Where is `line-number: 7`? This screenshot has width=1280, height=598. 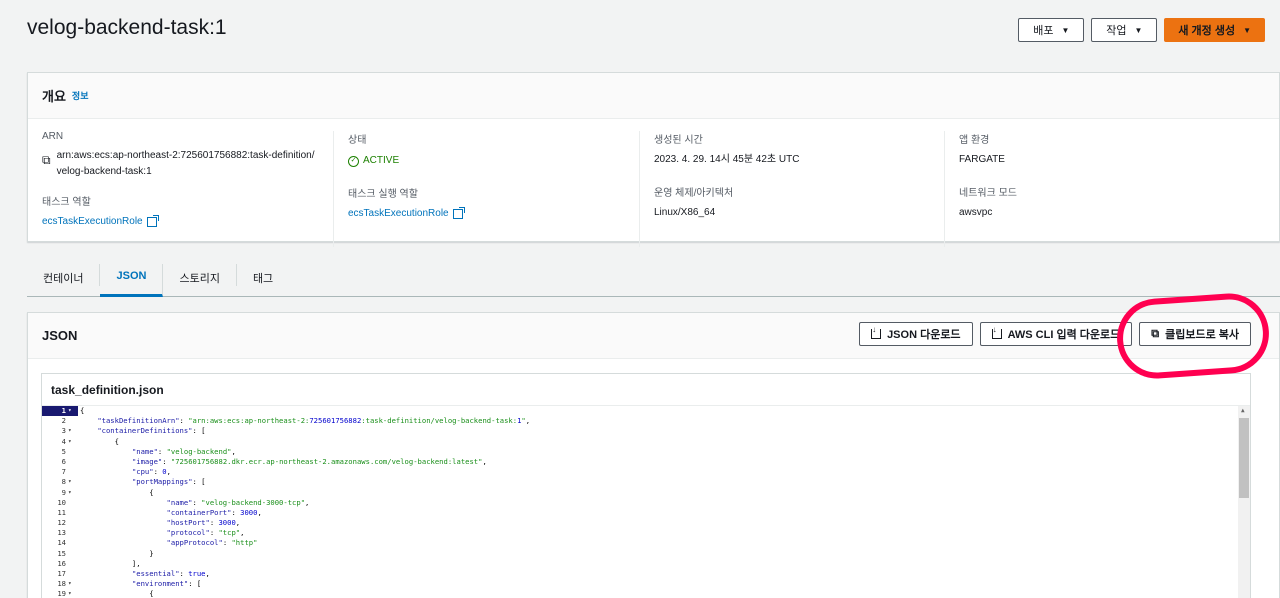 line-number: 7 is located at coordinates (63, 472).